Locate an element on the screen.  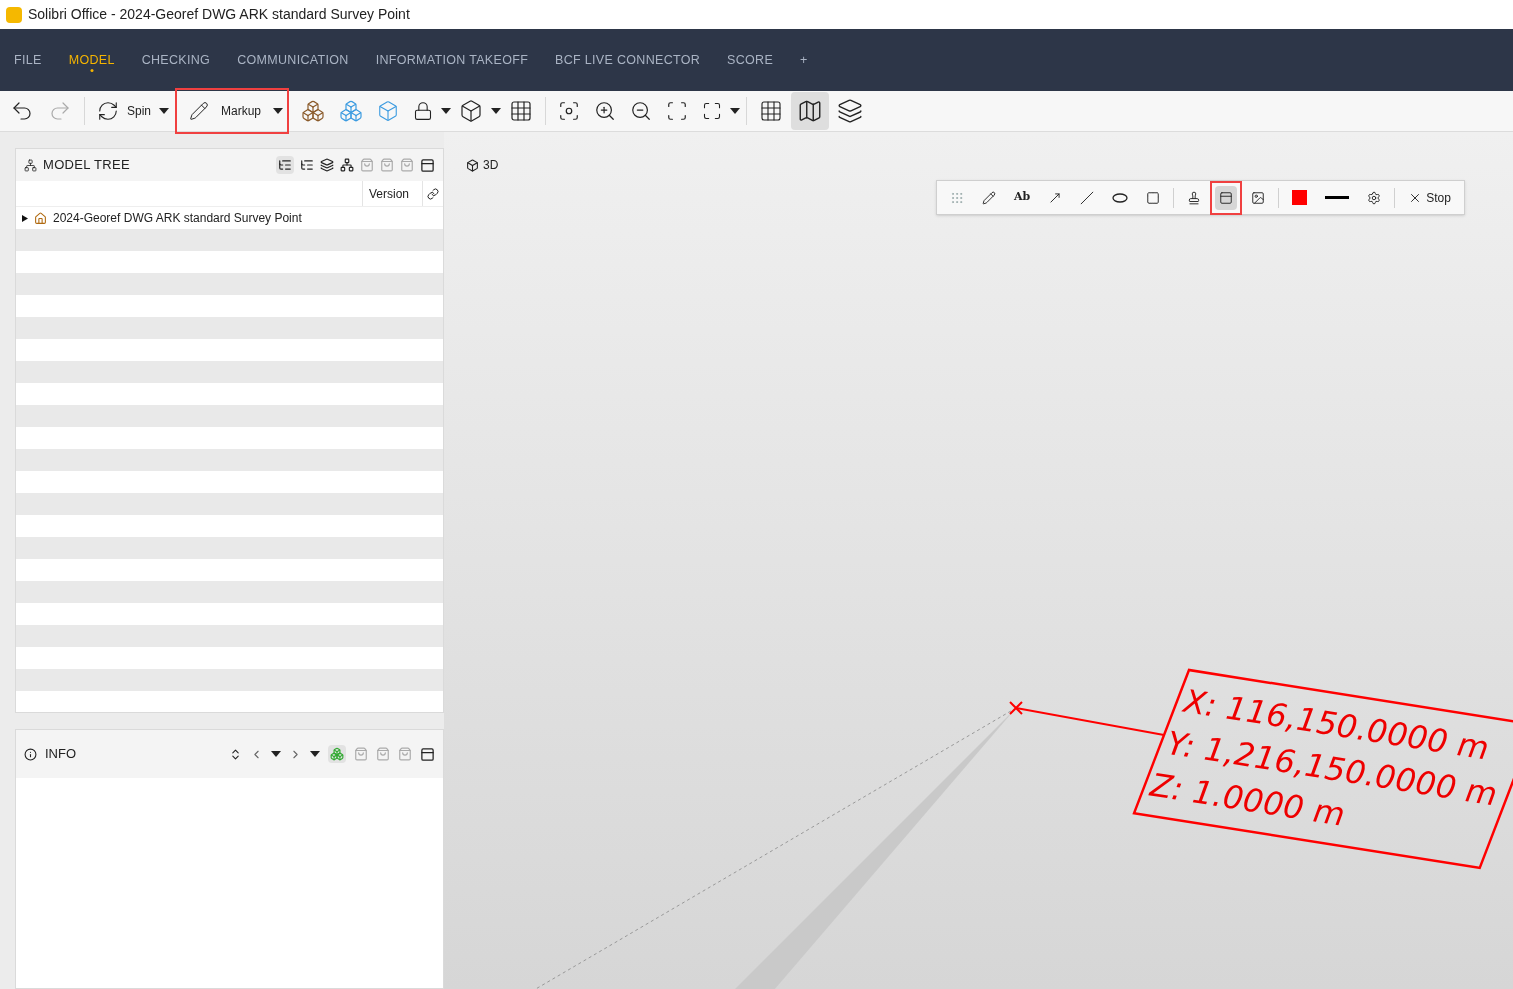
ellipse-icon is located at coordinates (1120, 197).